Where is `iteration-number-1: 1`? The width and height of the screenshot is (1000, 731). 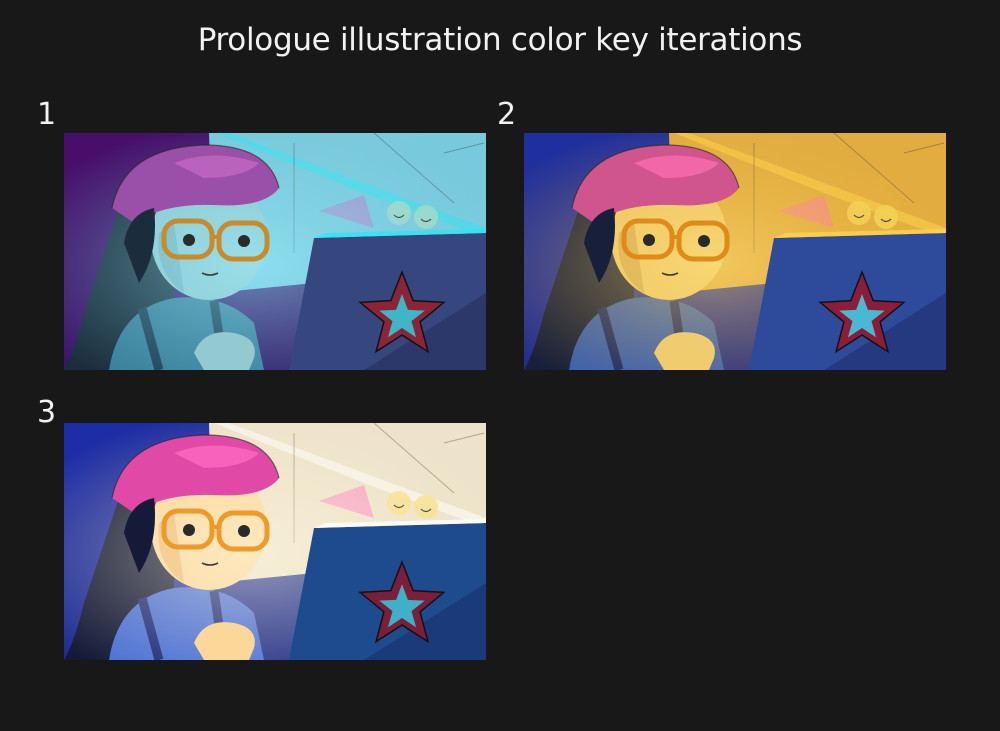 iteration-number-1: 1 is located at coordinates (47, 114).